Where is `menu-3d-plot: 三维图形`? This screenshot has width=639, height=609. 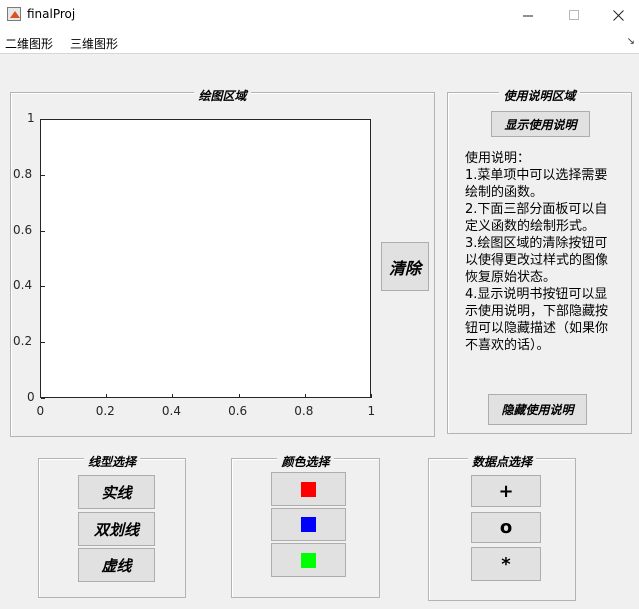
menu-3d-plot: 三维图形 is located at coordinates (94, 43).